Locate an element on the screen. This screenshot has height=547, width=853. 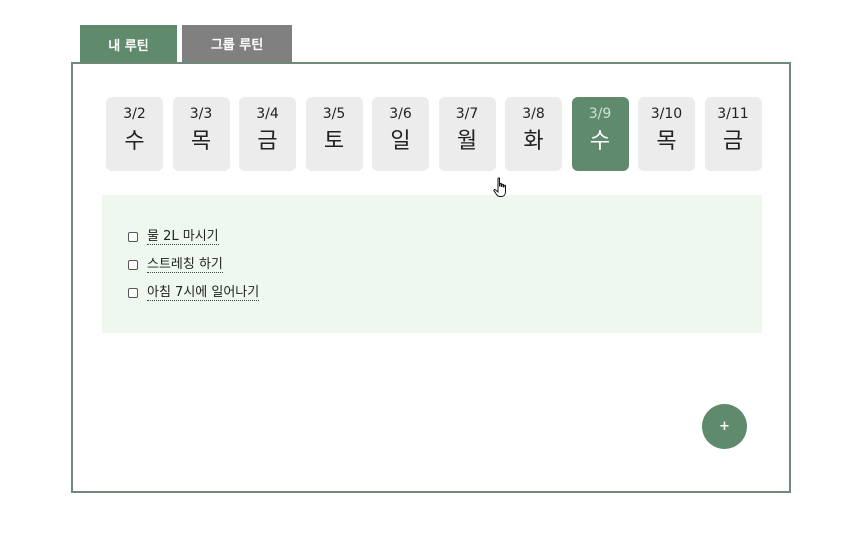
day-card: 3/5 토 is located at coordinates (334, 134).